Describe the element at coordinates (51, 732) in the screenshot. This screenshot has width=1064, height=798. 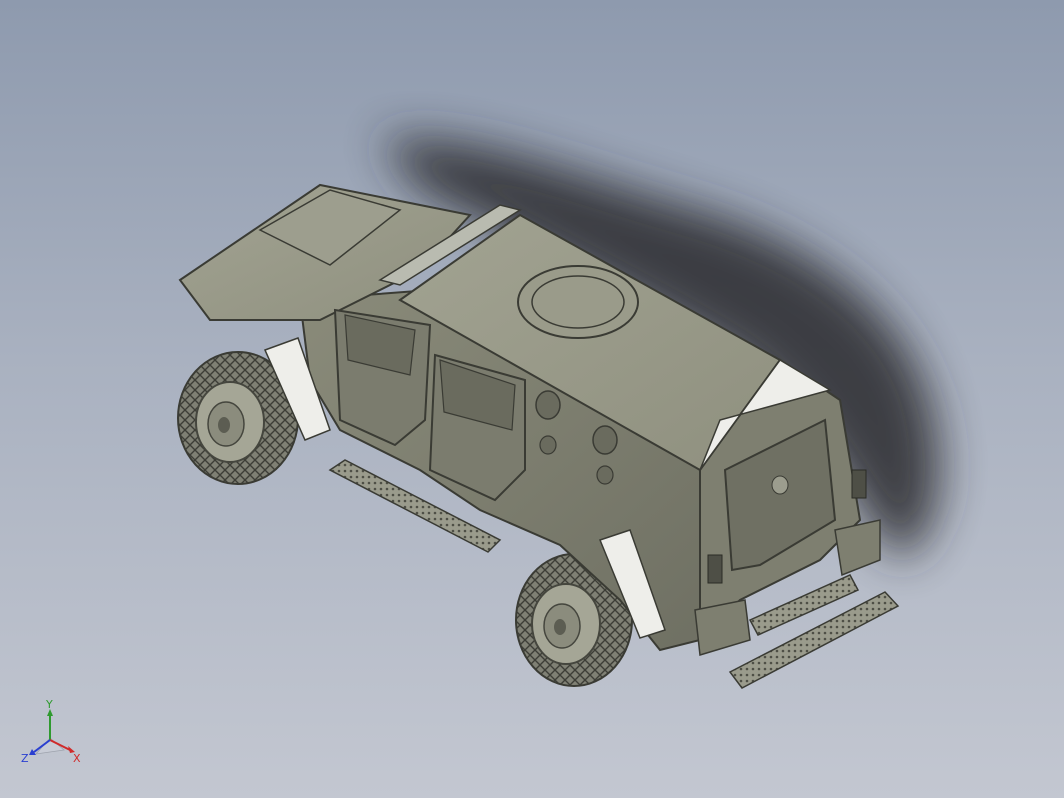
I see `orientation-triad: Y X Z` at that location.